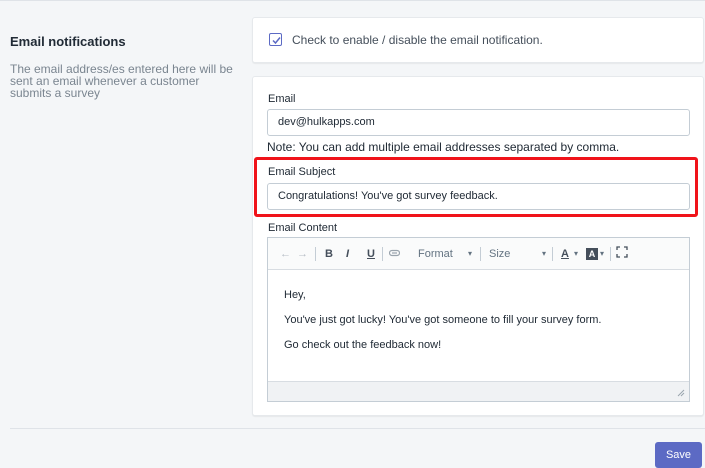  What do you see at coordinates (68, 41) in the screenshot?
I see `section-title: Email notifications` at bounding box center [68, 41].